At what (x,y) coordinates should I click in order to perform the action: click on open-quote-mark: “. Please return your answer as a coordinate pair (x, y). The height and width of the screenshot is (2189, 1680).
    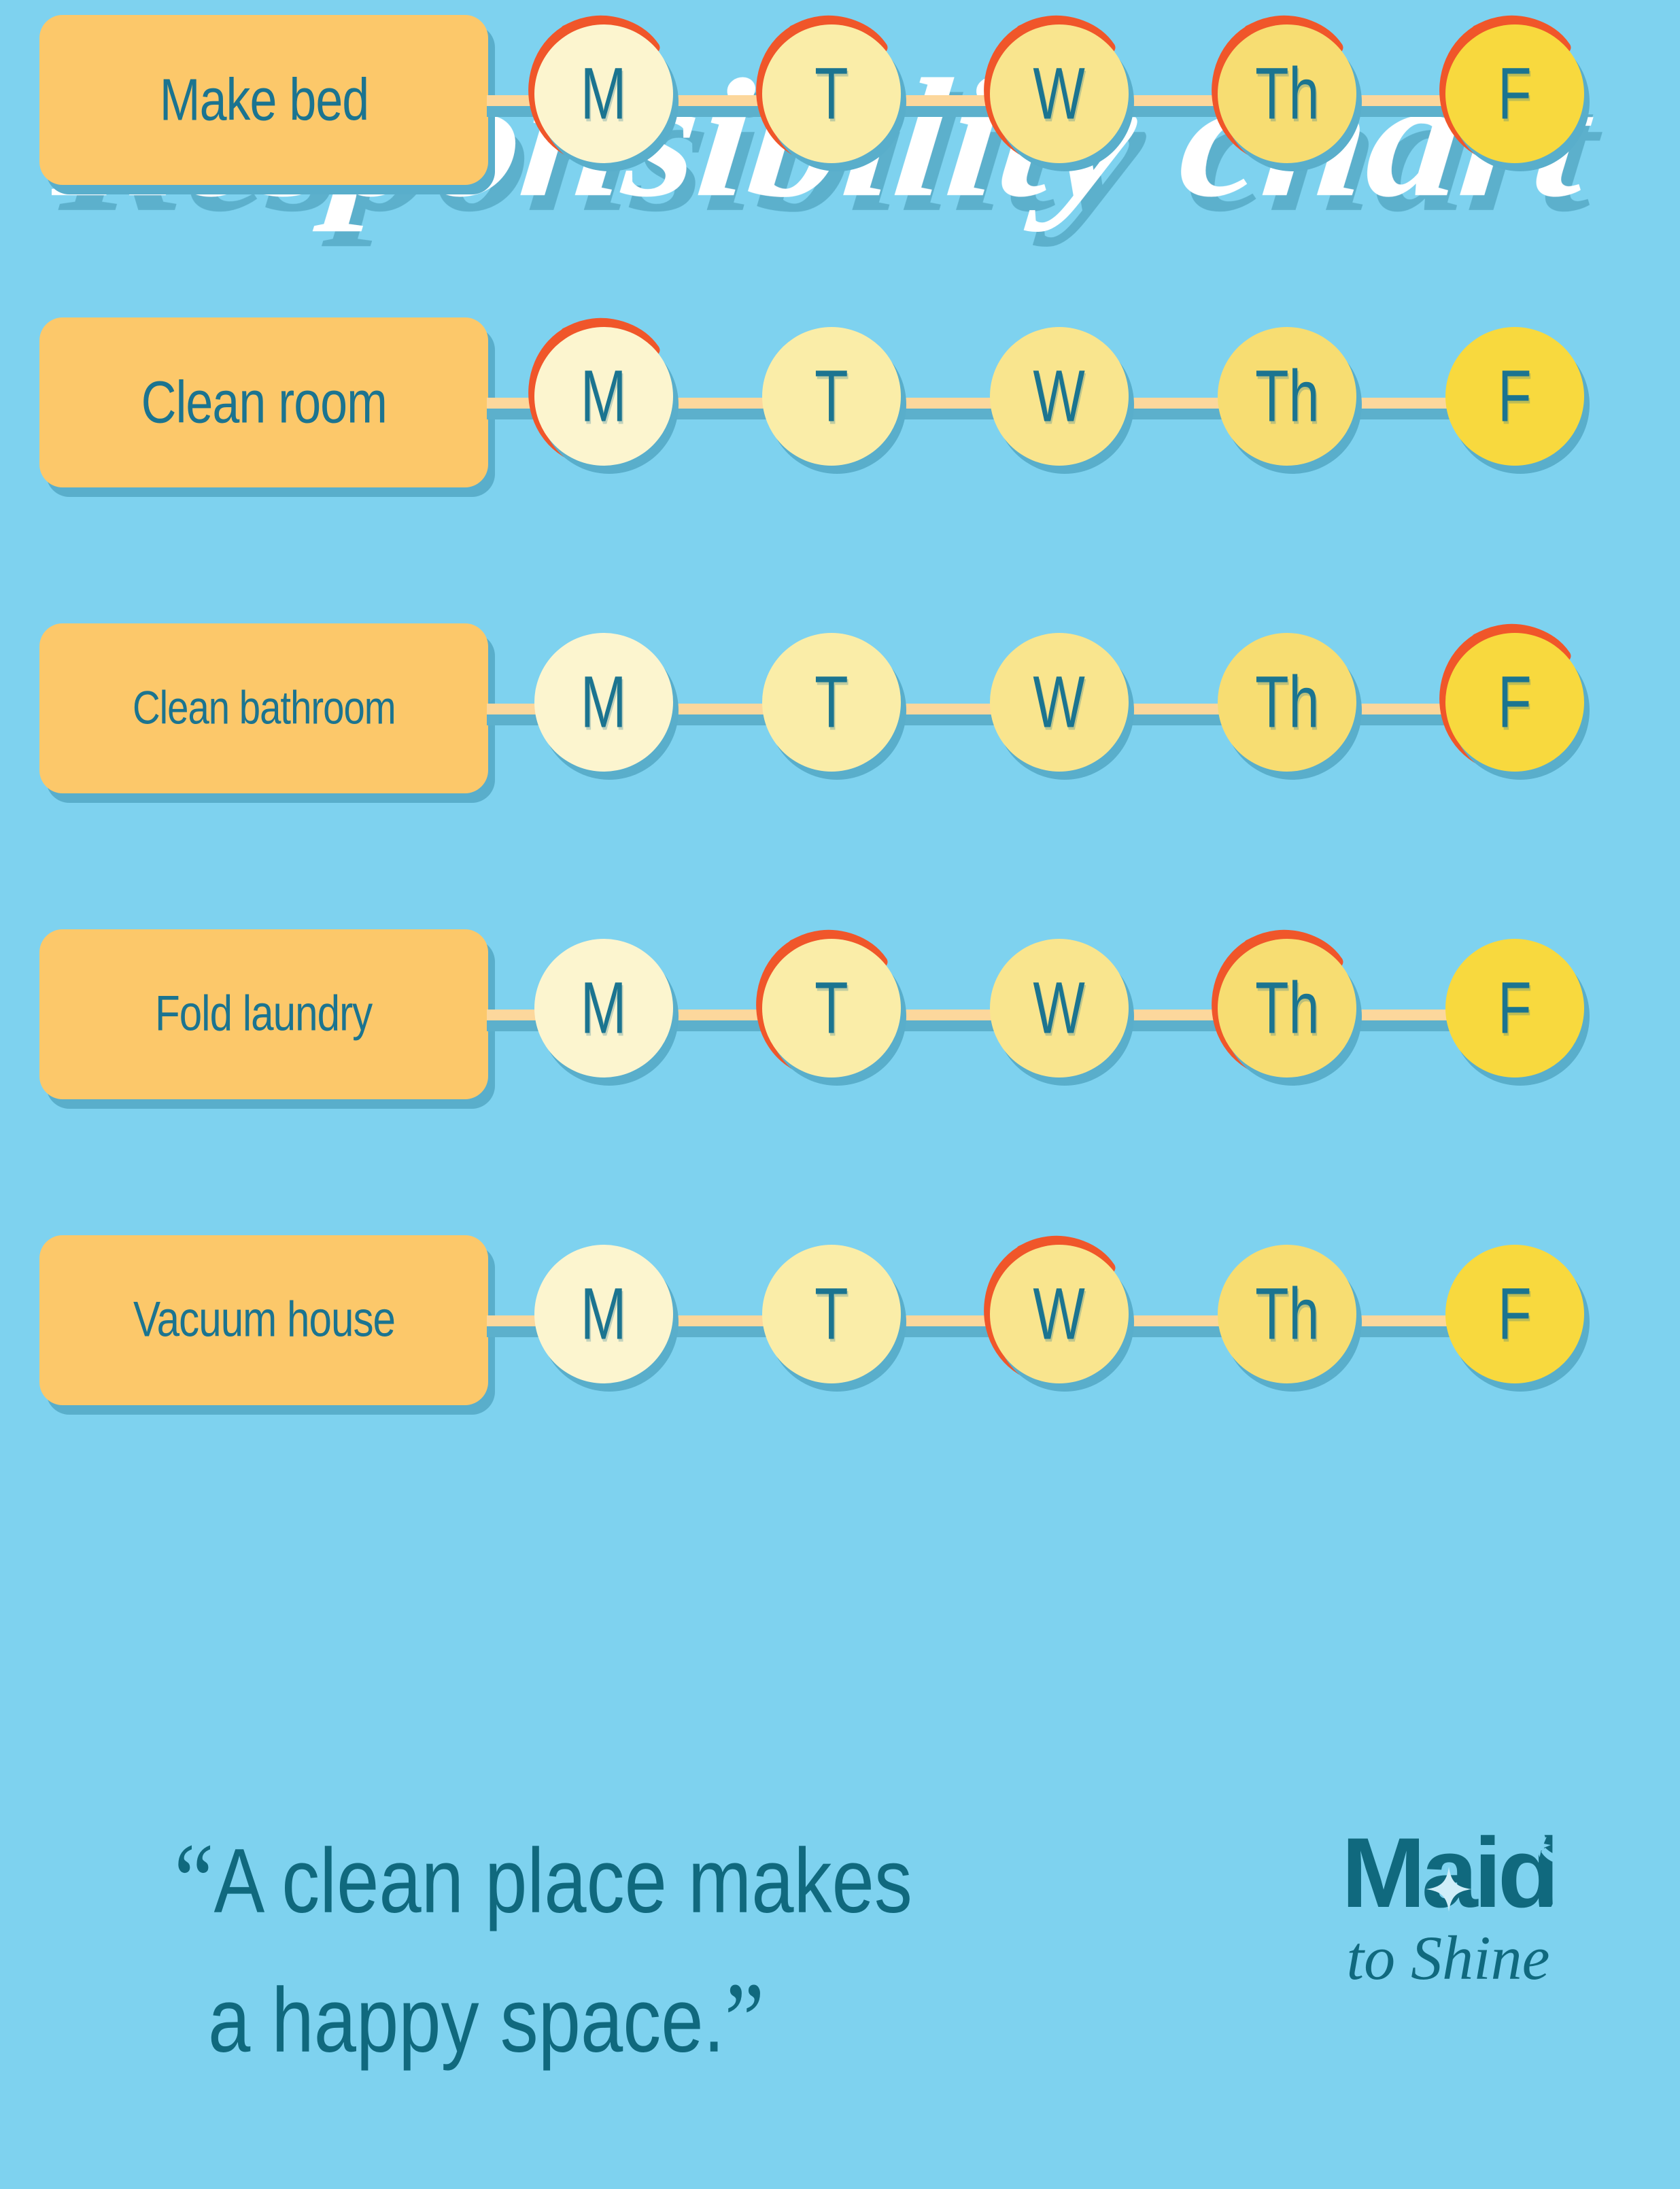
    Looking at the image, I should click on (194, 1881).